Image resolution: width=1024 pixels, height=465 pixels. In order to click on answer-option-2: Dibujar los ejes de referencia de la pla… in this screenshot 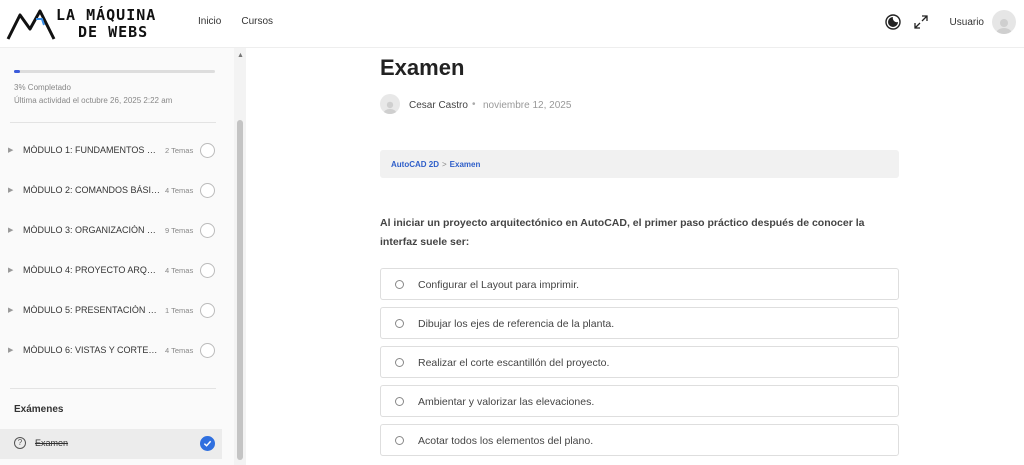, I will do `click(639, 323)`.